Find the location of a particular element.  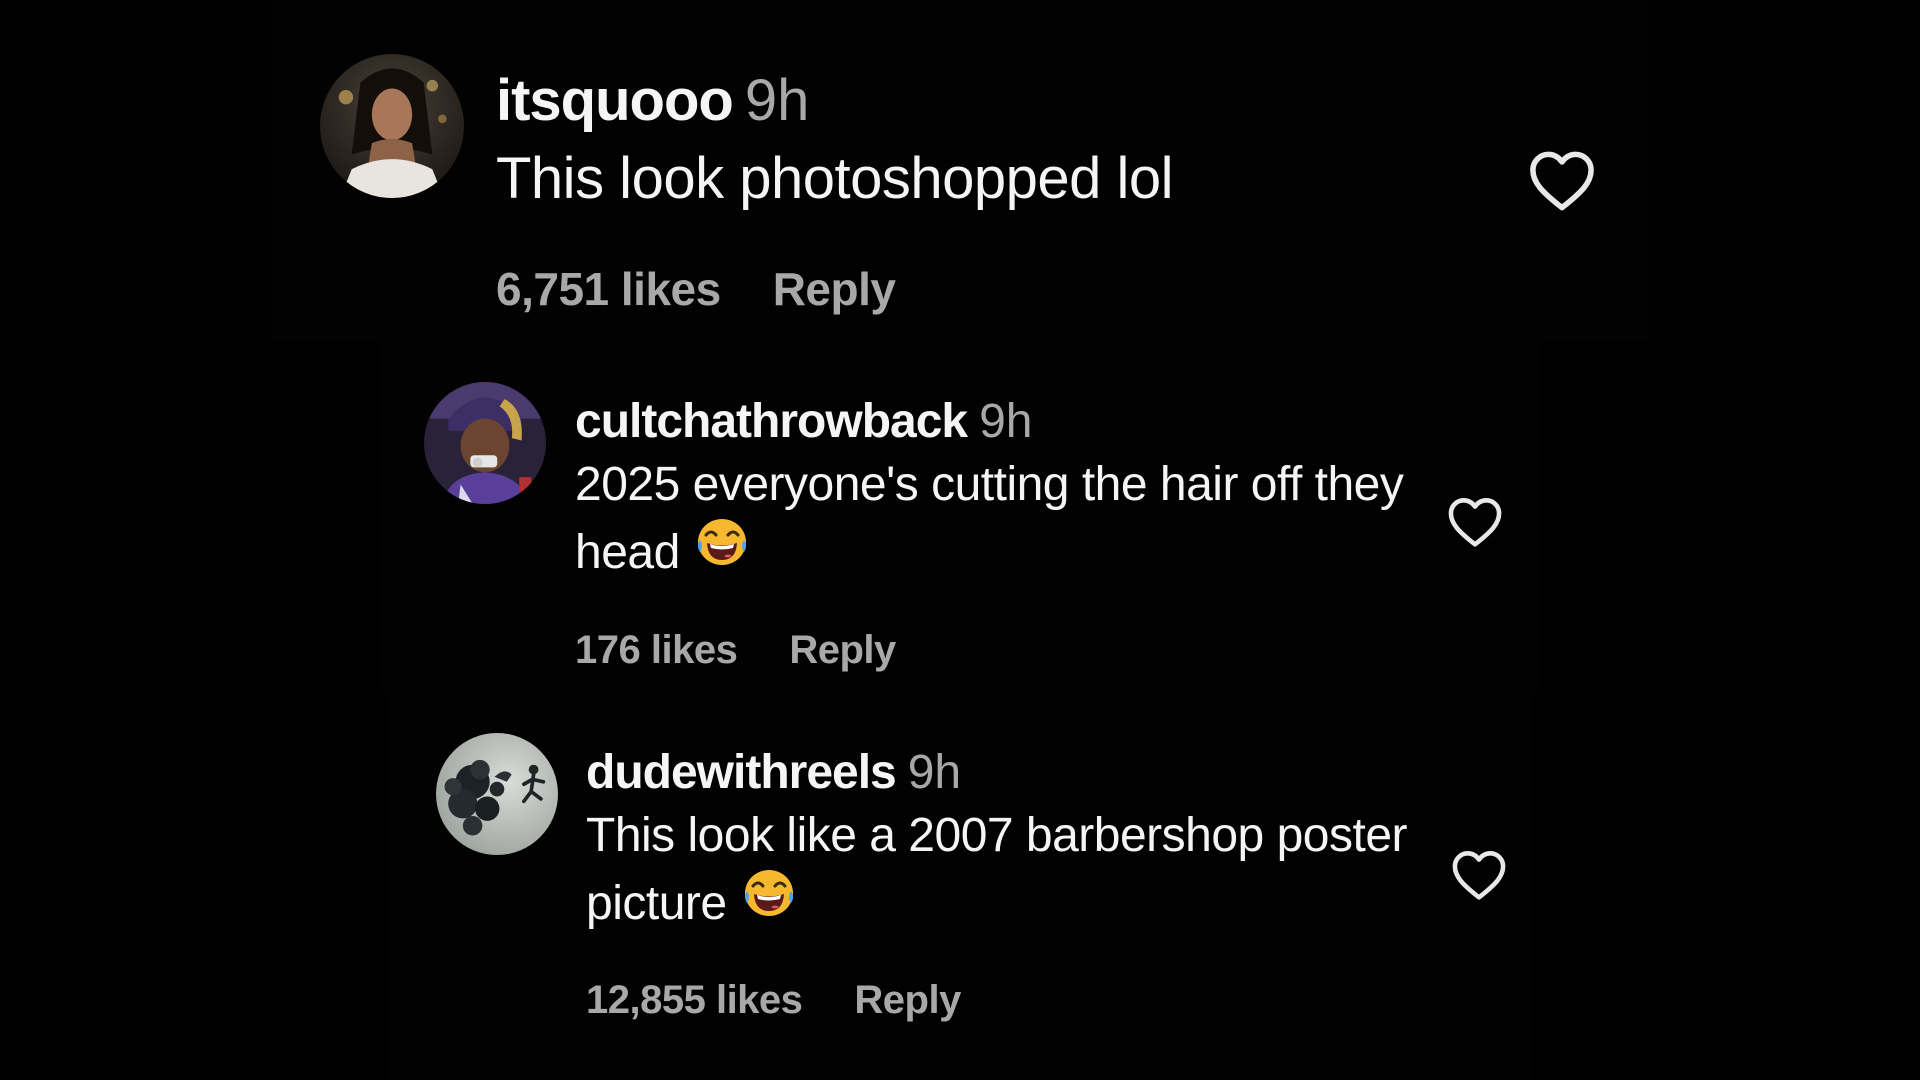

comment-text: This look photoshopped lol is located at coordinates (835, 179).